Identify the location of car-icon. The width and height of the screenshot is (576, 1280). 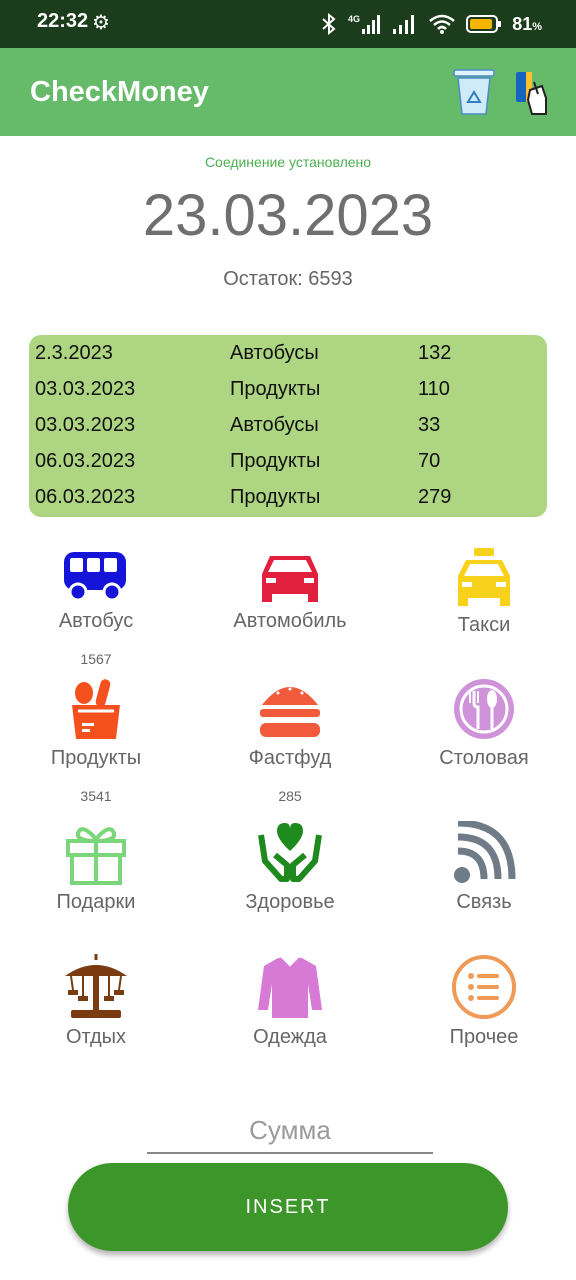
(290, 579).